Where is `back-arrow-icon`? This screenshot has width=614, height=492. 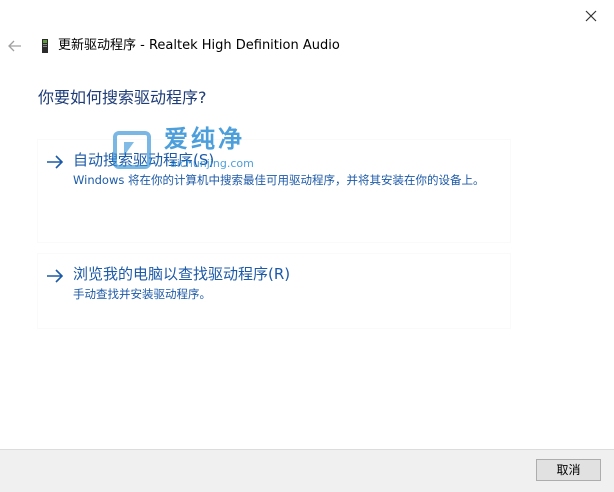 back-arrow-icon is located at coordinates (14, 46).